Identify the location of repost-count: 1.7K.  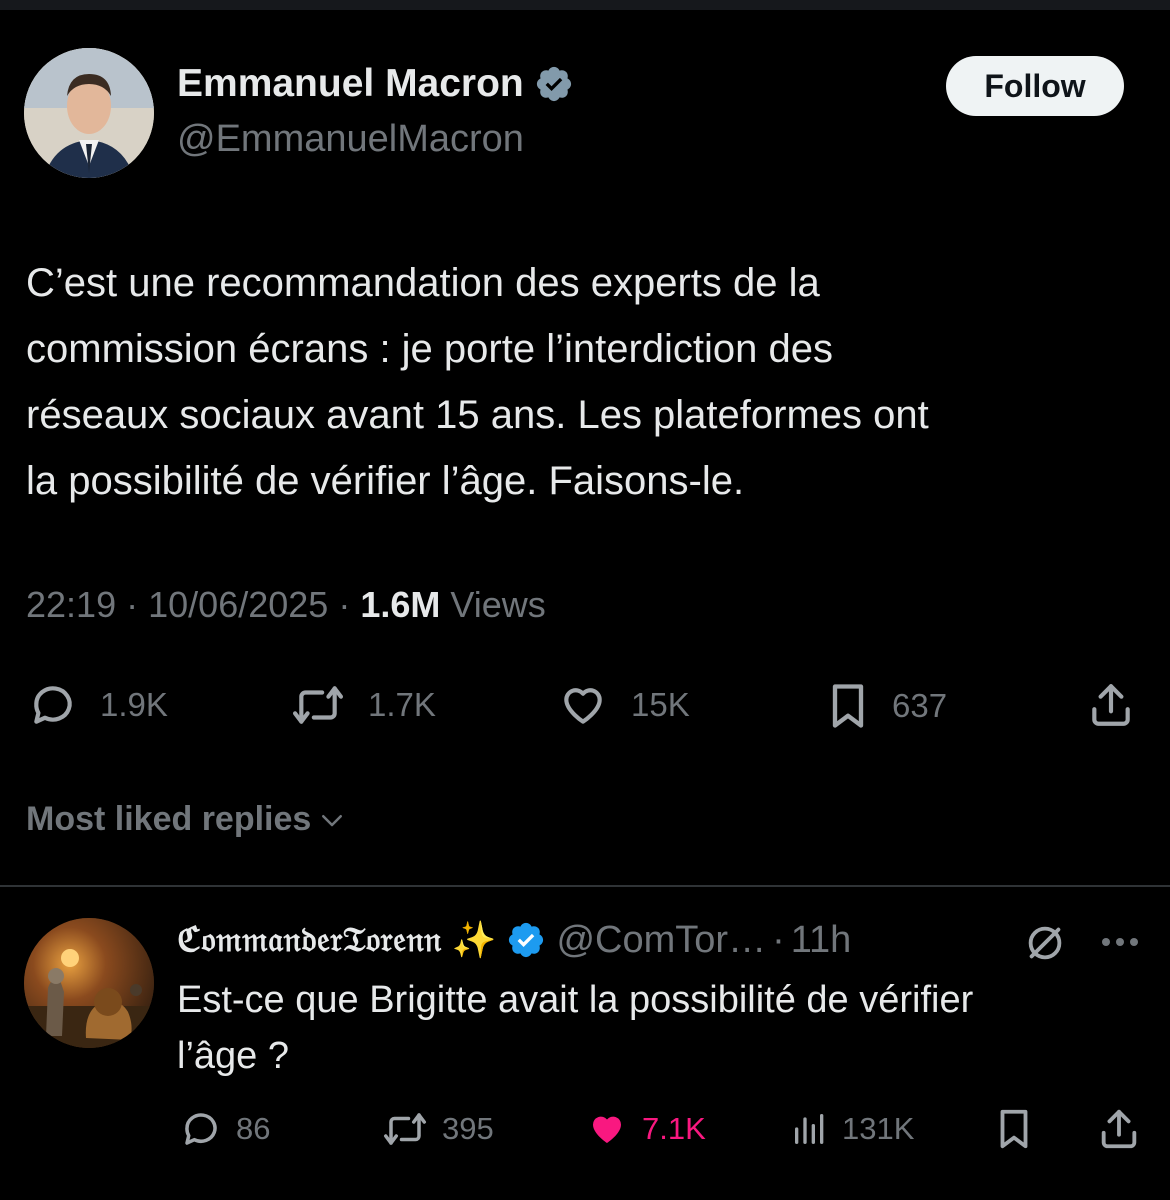
(402, 704).